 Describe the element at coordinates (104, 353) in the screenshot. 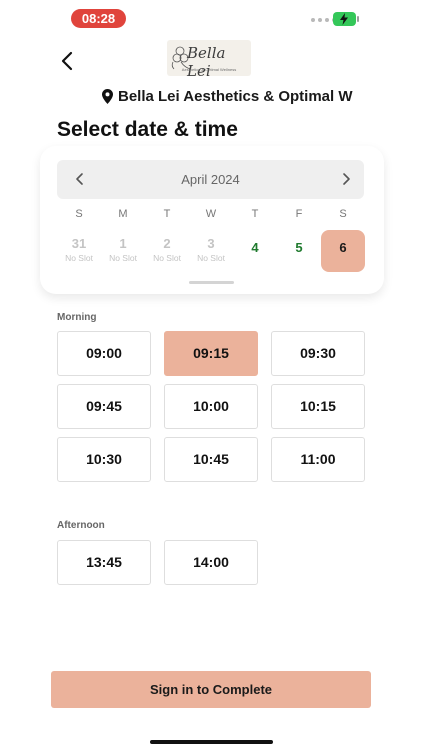

I see `time-slot: 09:00` at that location.